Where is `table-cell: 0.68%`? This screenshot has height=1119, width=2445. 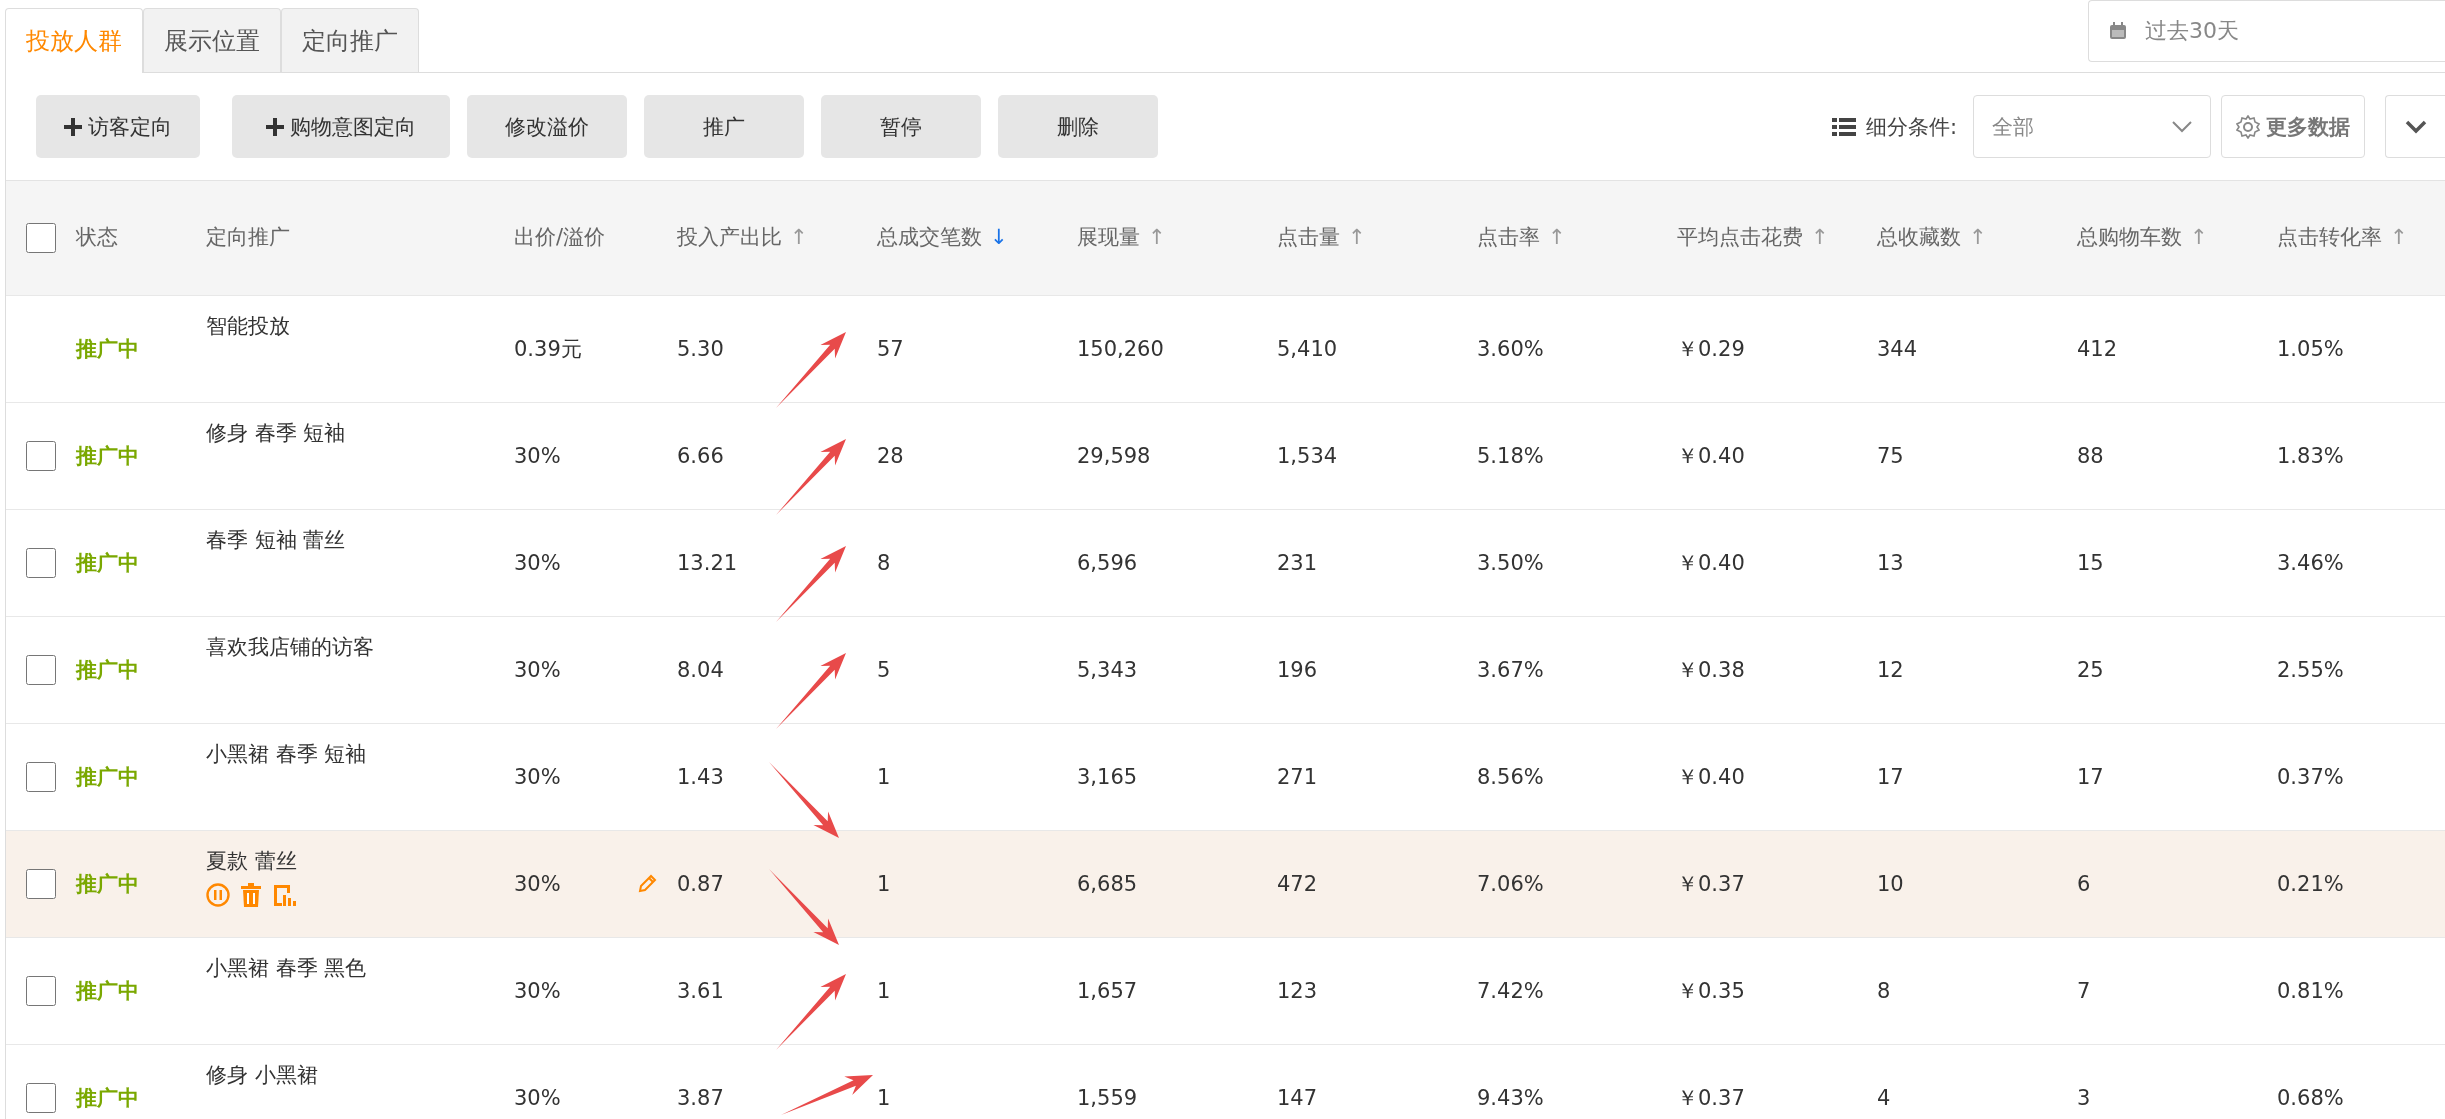 table-cell: 0.68% is located at coordinates (2310, 1098).